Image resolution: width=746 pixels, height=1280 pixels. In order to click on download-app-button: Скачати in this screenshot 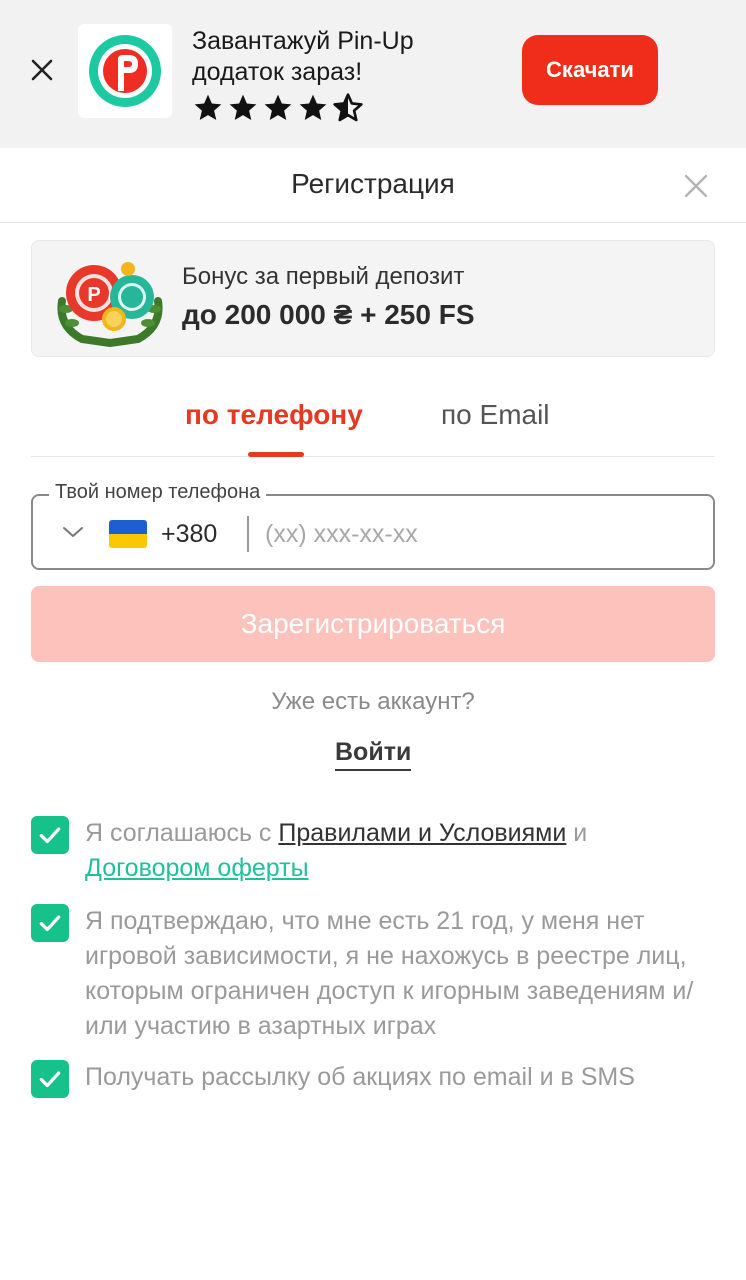, I will do `click(590, 70)`.